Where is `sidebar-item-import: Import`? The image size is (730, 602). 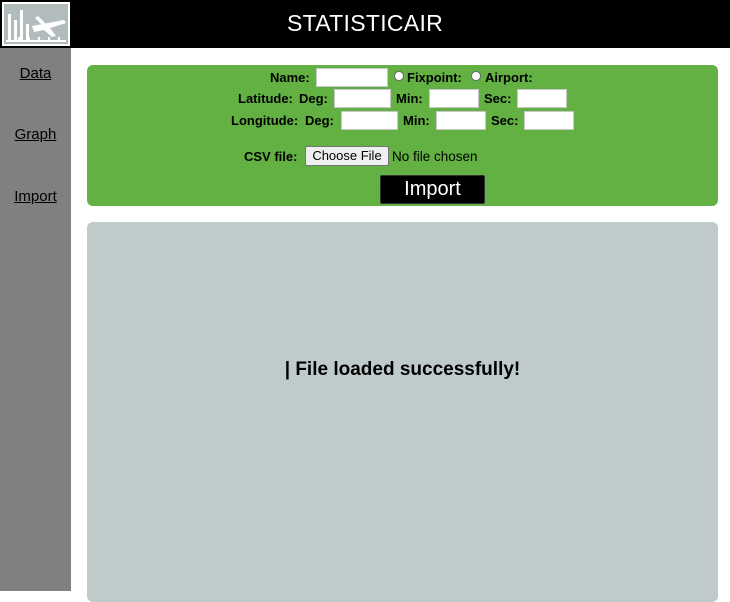
sidebar-item-import: Import is located at coordinates (35, 196).